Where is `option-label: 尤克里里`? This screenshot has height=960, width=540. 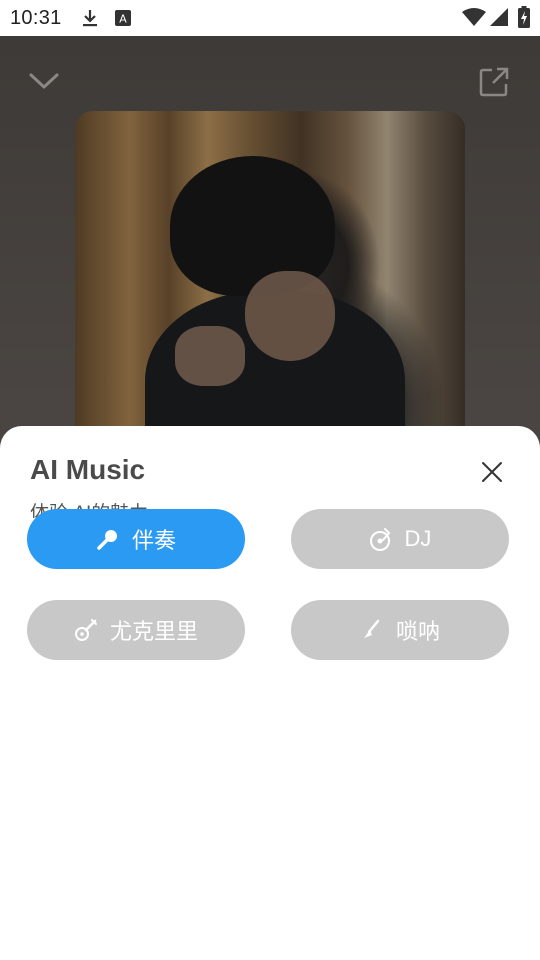
option-label: 尤克里里 is located at coordinates (153, 631).